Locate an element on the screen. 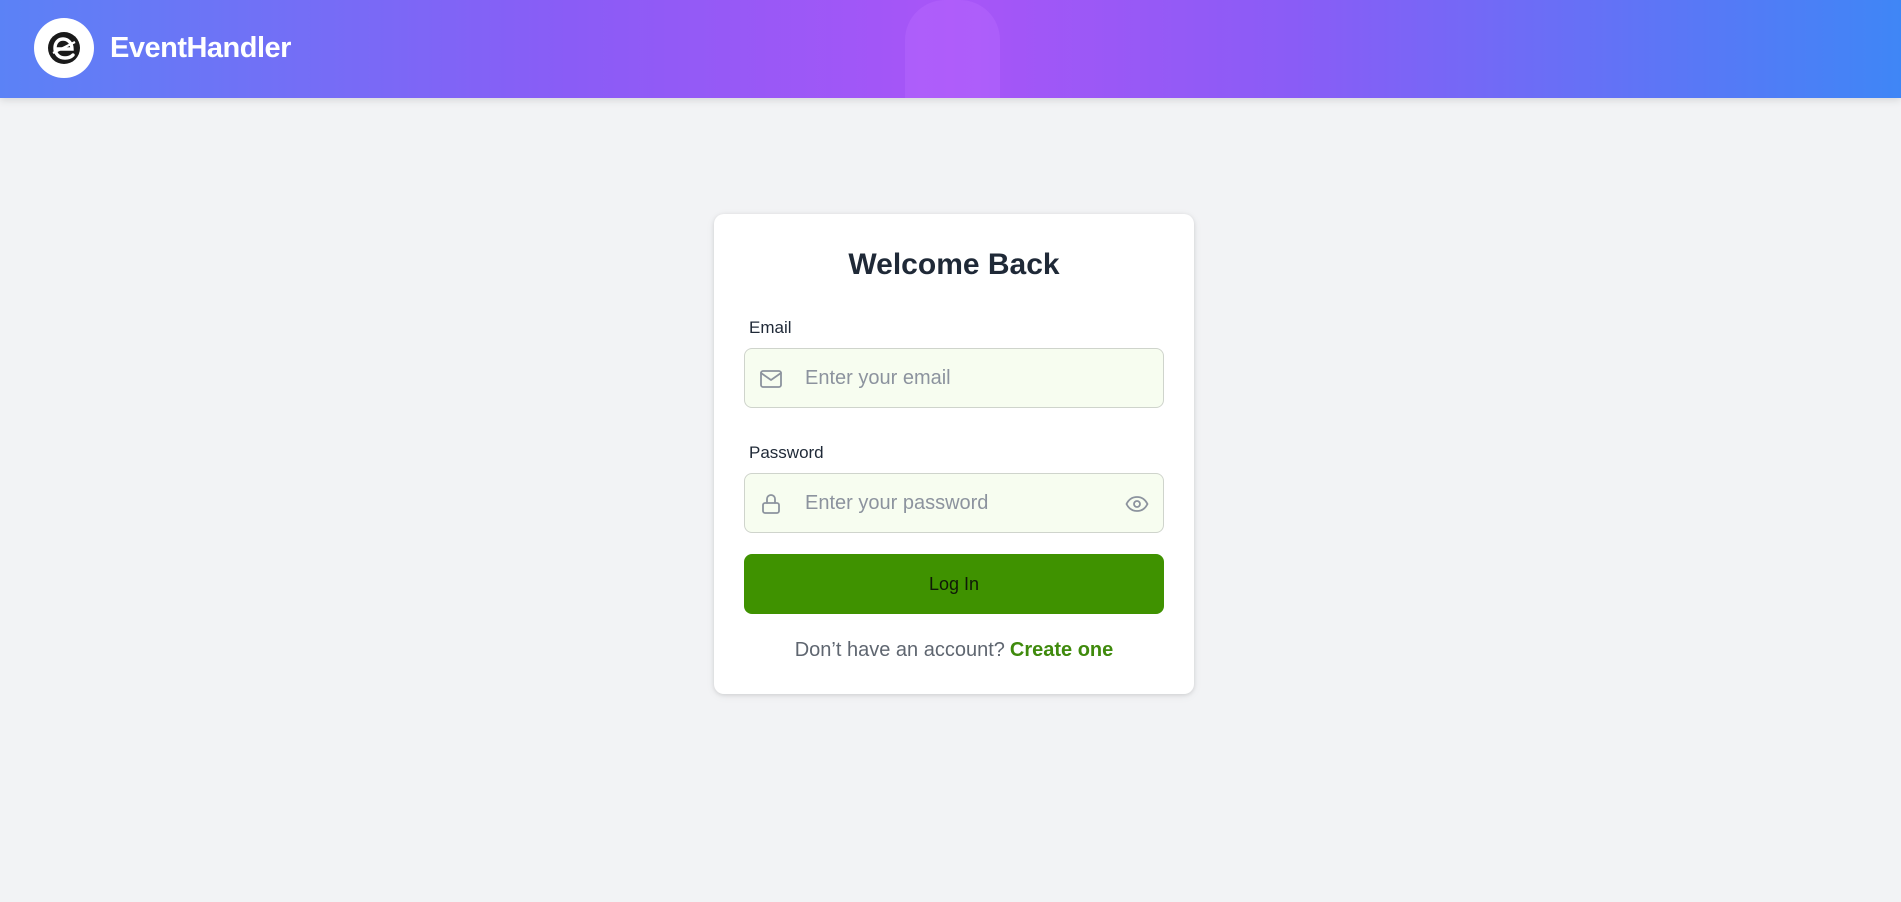  page-title: Welcome Back is located at coordinates (954, 264).